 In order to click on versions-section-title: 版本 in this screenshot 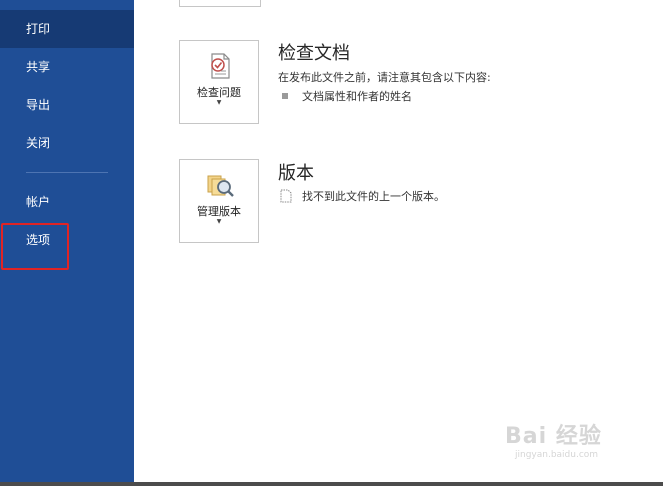, I will do `click(296, 173)`.